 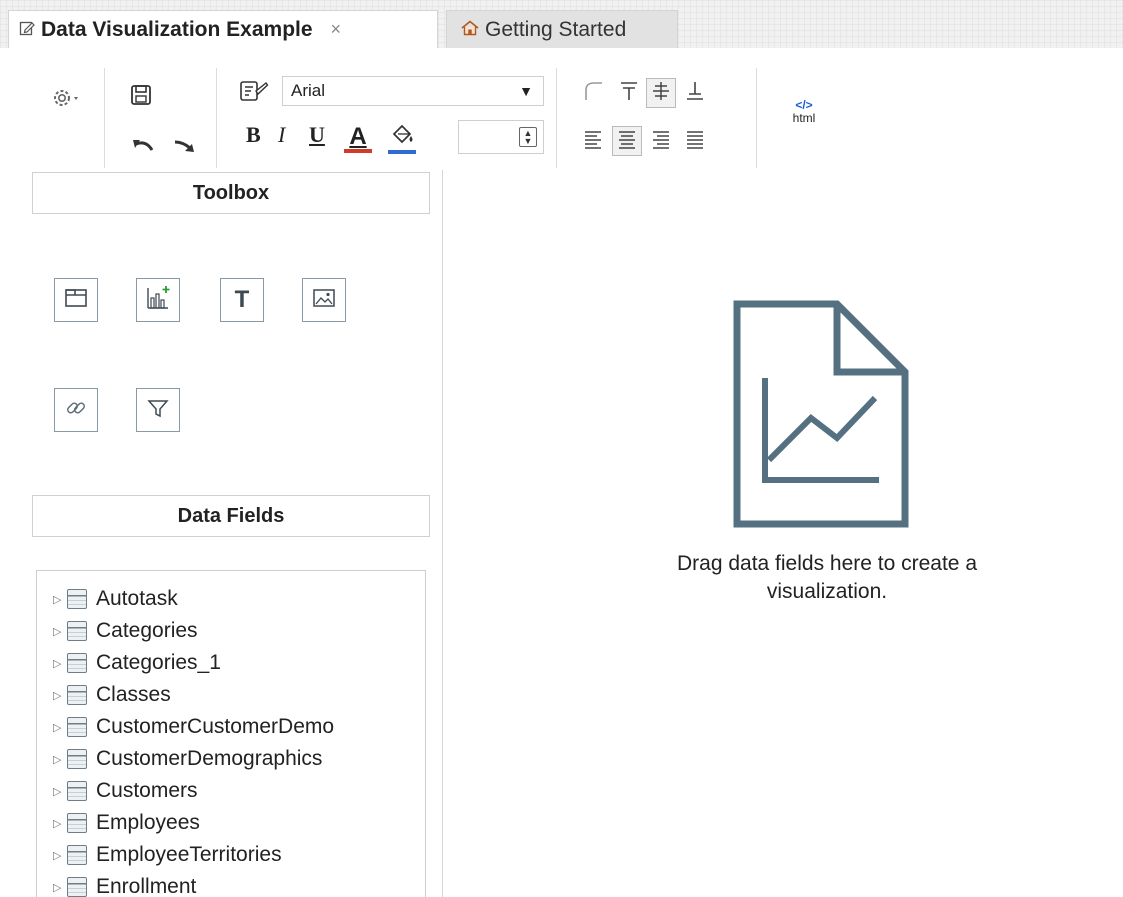 What do you see at coordinates (148, 822) in the screenshot?
I see `tree-item-label: Employees` at bounding box center [148, 822].